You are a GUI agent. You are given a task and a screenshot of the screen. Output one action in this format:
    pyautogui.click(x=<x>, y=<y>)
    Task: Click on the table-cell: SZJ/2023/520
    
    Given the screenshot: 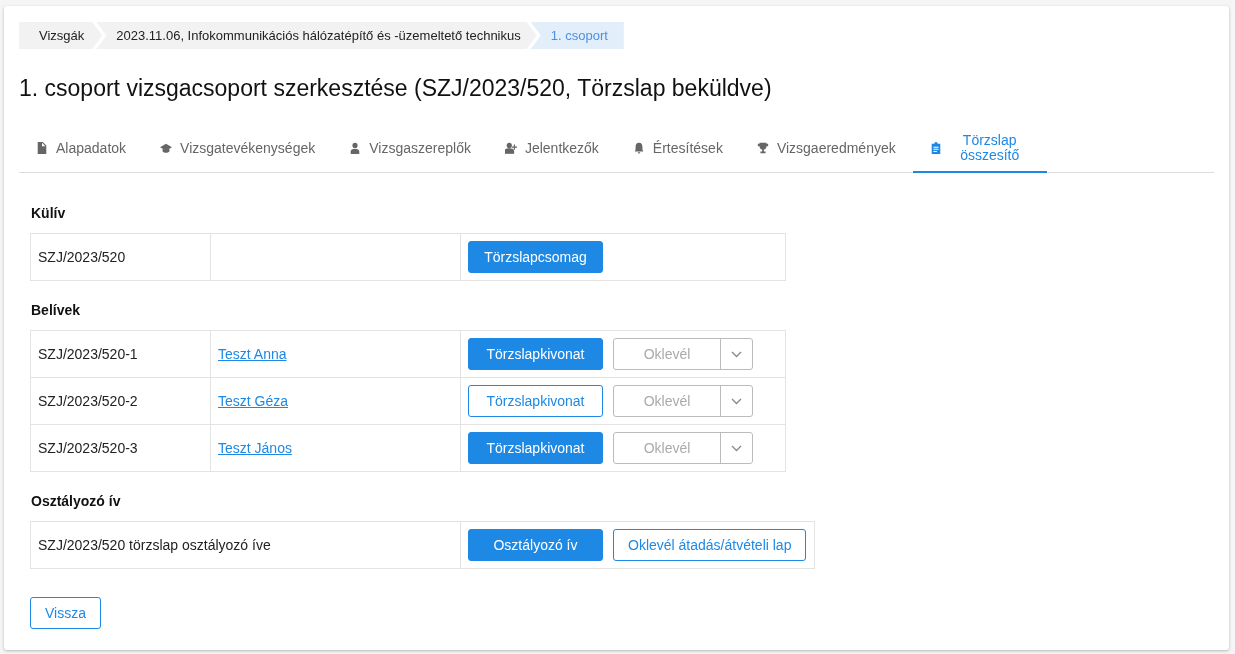 What is the action you would take?
    pyautogui.click(x=120, y=257)
    